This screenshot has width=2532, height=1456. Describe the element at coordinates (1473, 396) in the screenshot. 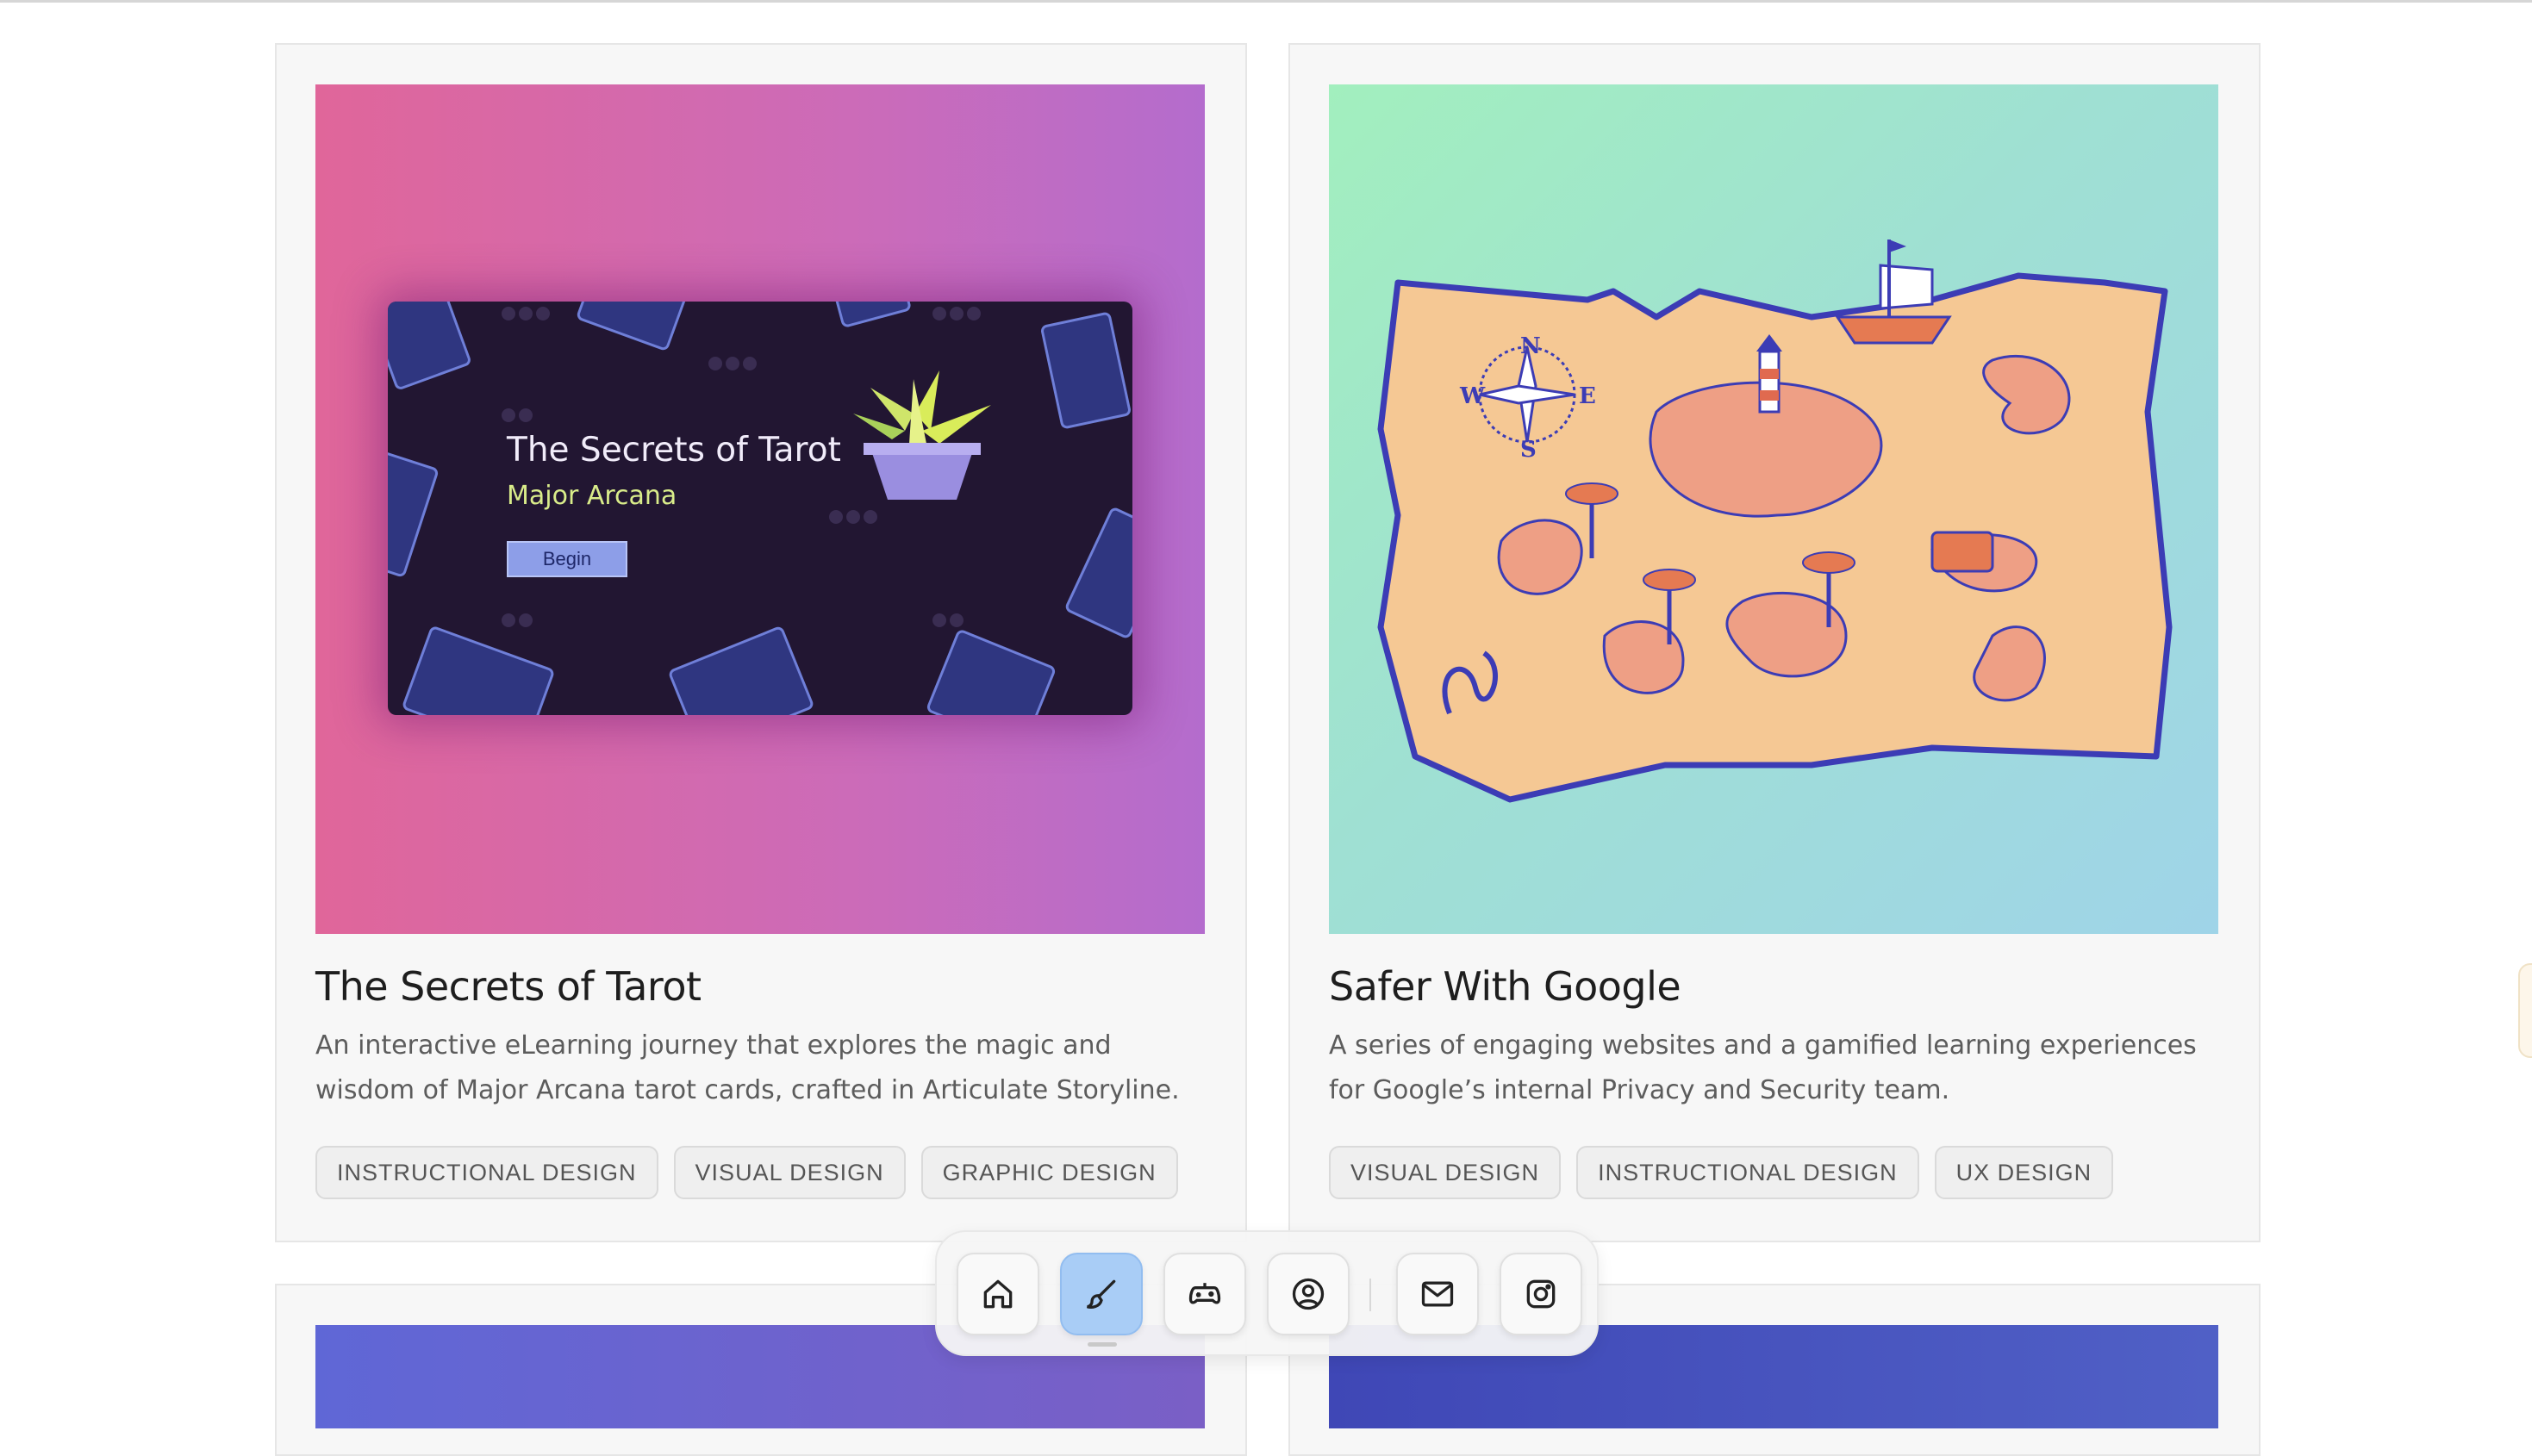

I see `compass-w: W` at that location.